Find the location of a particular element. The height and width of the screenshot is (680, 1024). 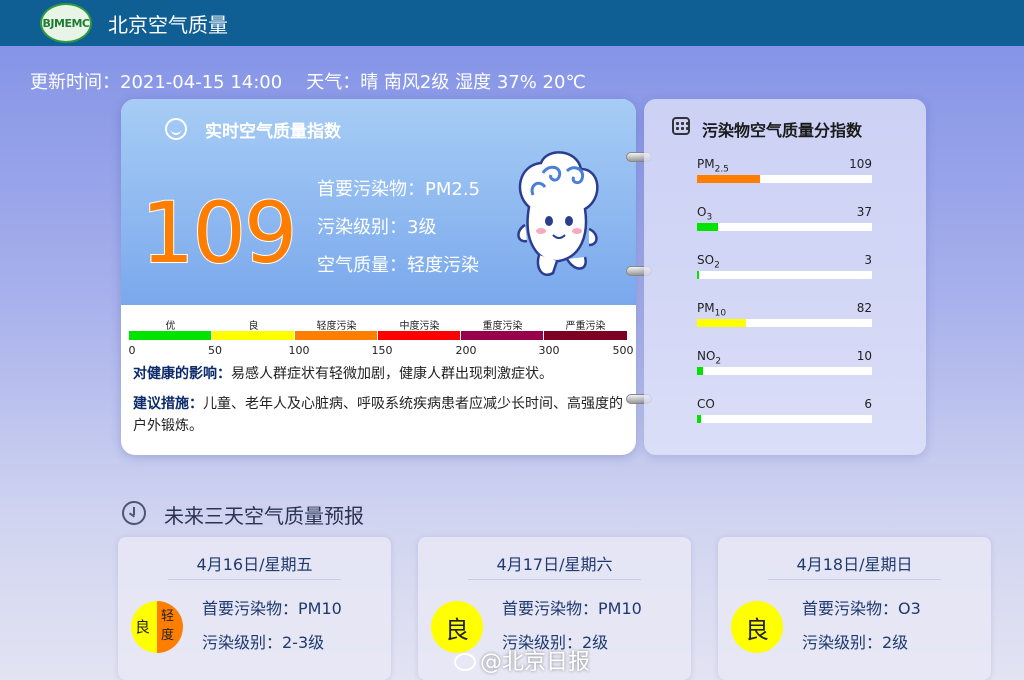

pollutant-value: 82 is located at coordinates (864, 308).